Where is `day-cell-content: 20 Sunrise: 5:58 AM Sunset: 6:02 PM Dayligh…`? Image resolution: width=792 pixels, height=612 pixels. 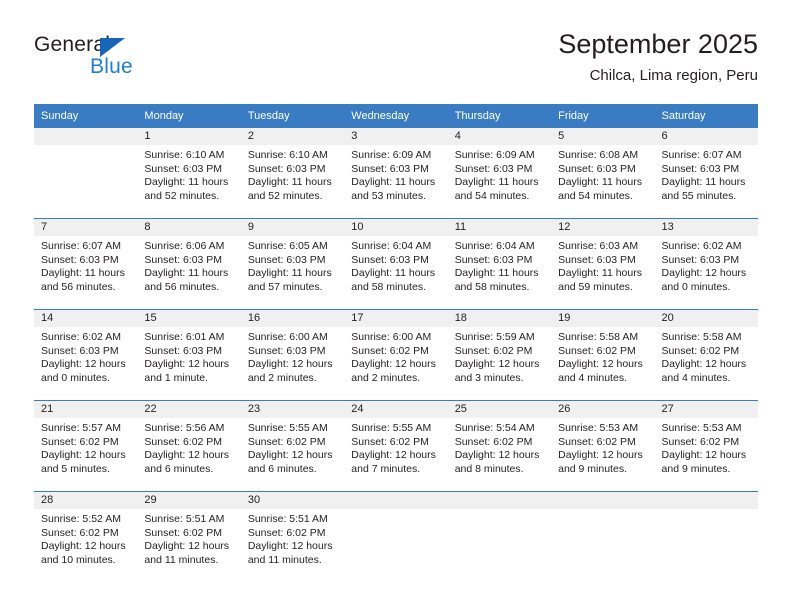
day-cell-content: 20 Sunrise: 5:58 AM Sunset: 6:02 PM Dayligh… is located at coordinates (706, 355).